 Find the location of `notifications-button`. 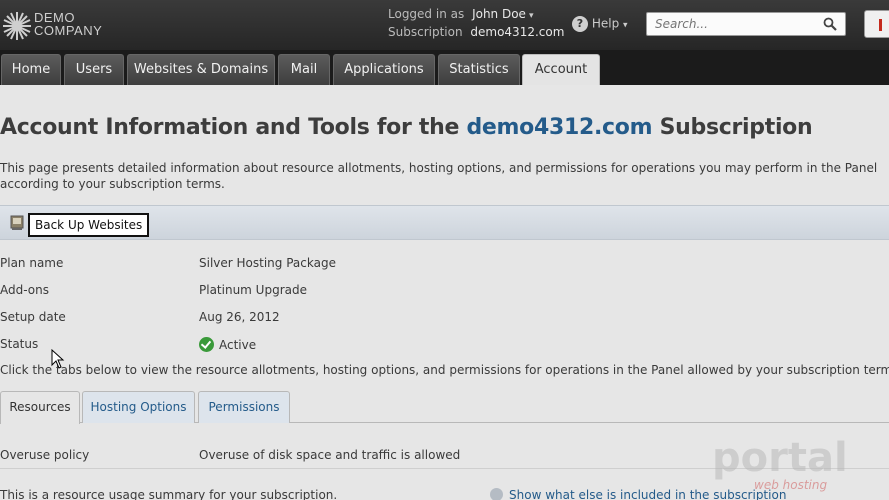

notifications-button is located at coordinates (876, 24).